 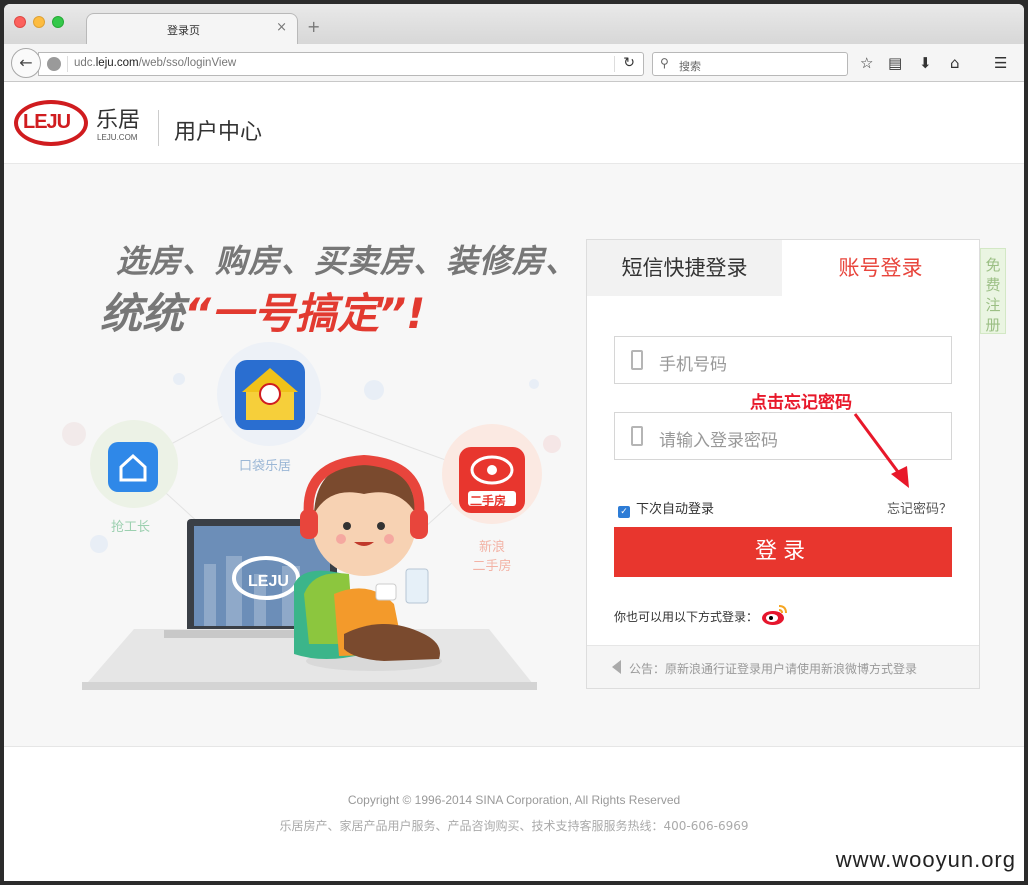 I want to click on annotation-arrow, so click(x=881, y=450).